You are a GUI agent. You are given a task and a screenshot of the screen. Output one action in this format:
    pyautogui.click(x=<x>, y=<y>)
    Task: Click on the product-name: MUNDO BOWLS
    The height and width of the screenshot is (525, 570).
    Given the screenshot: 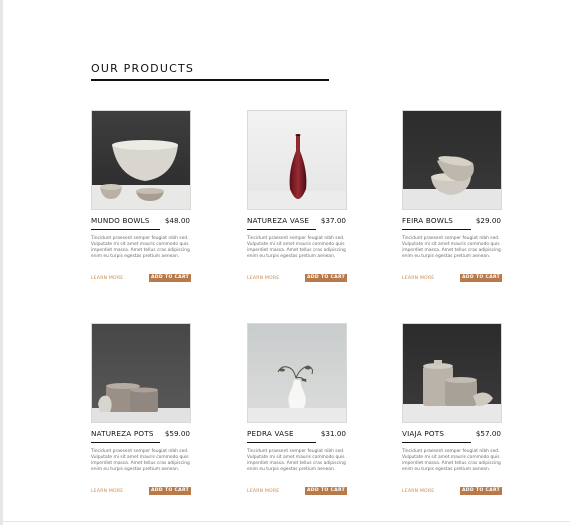 What is the action you would take?
    pyautogui.click(x=120, y=220)
    